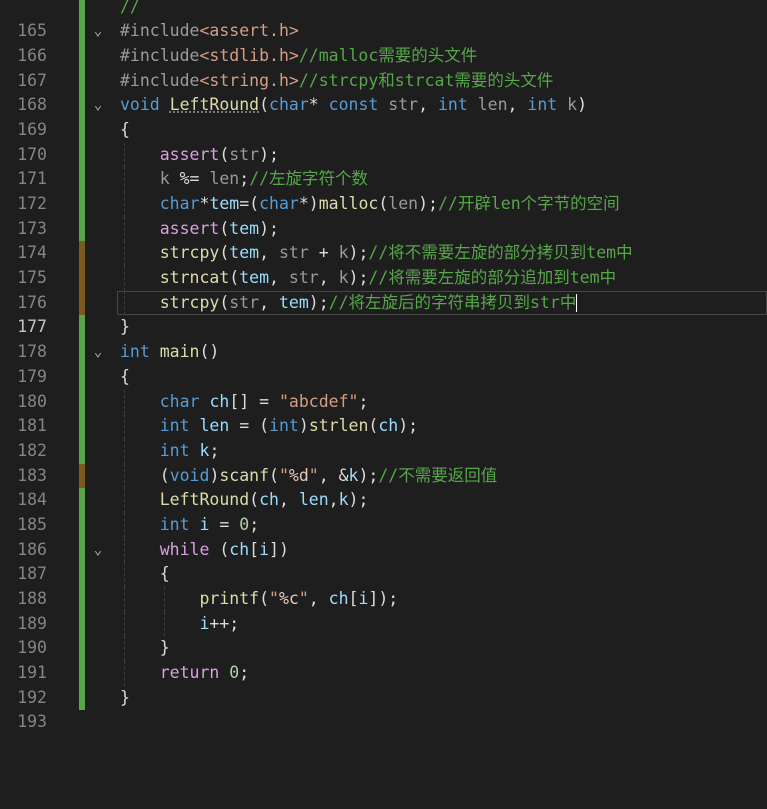 The width and height of the screenshot is (767, 809). What do you see at coordinates (199, 229) in the screenshot?
I see `code-text: assert(tem);` at bounding box center [199, 229].